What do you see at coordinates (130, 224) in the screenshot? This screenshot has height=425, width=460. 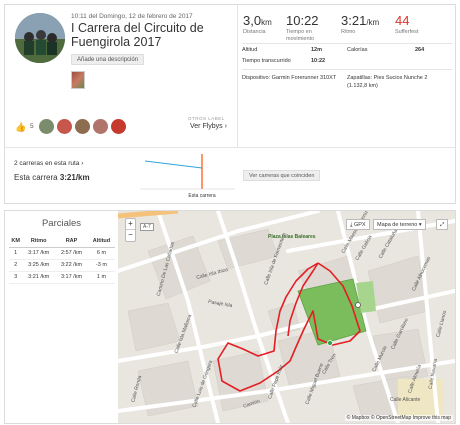 I see `zoom-in-button: +` at bounding box center [130, 224].